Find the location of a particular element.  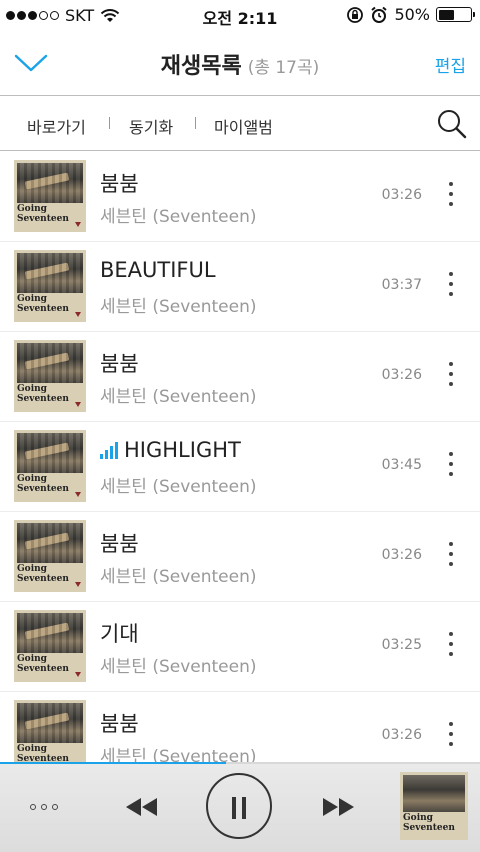

song-title-text: BEAUTIFUL is located at coordinates (158, 270).